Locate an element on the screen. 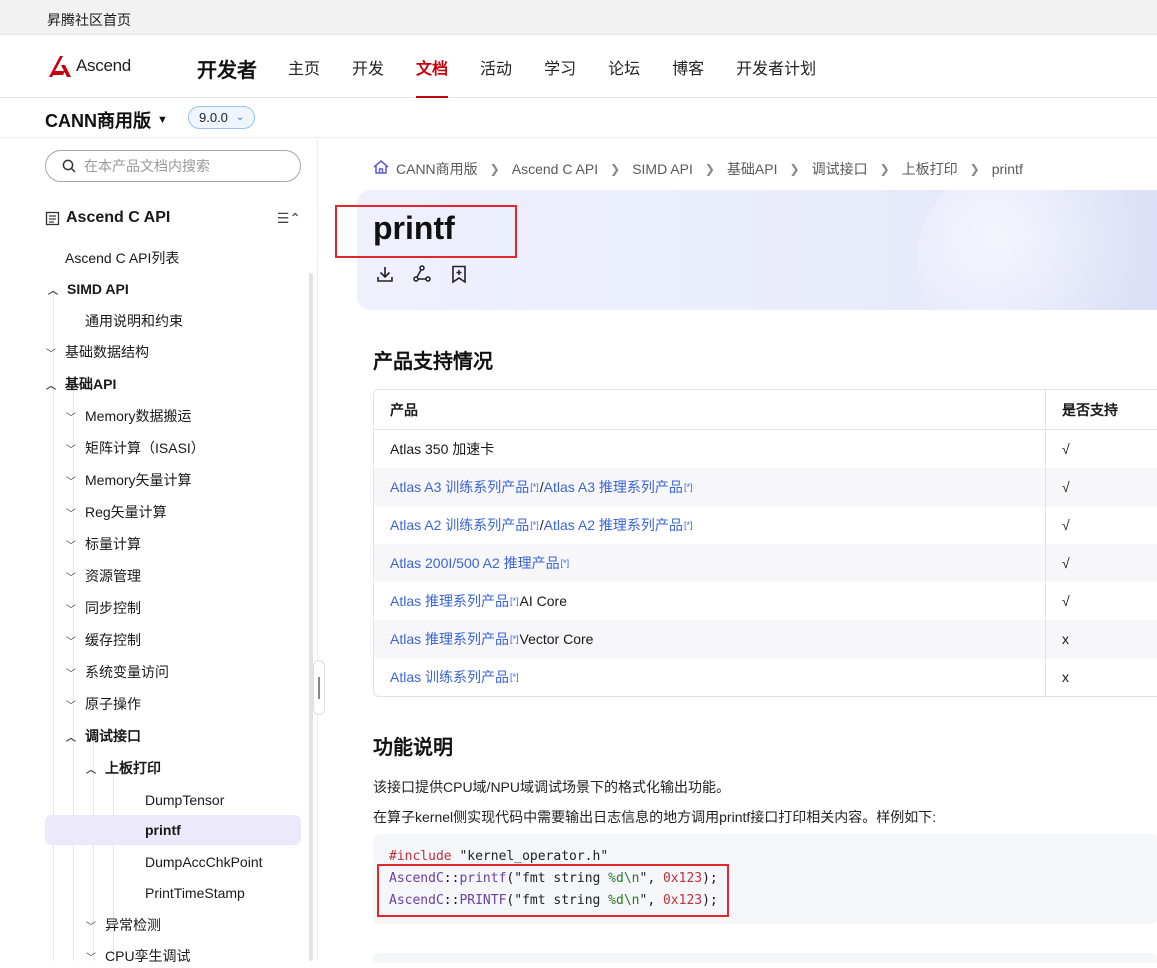  product-cell: Atlas 200I/500 A2 推理产品 [*] is located at coordinates (710, 563).